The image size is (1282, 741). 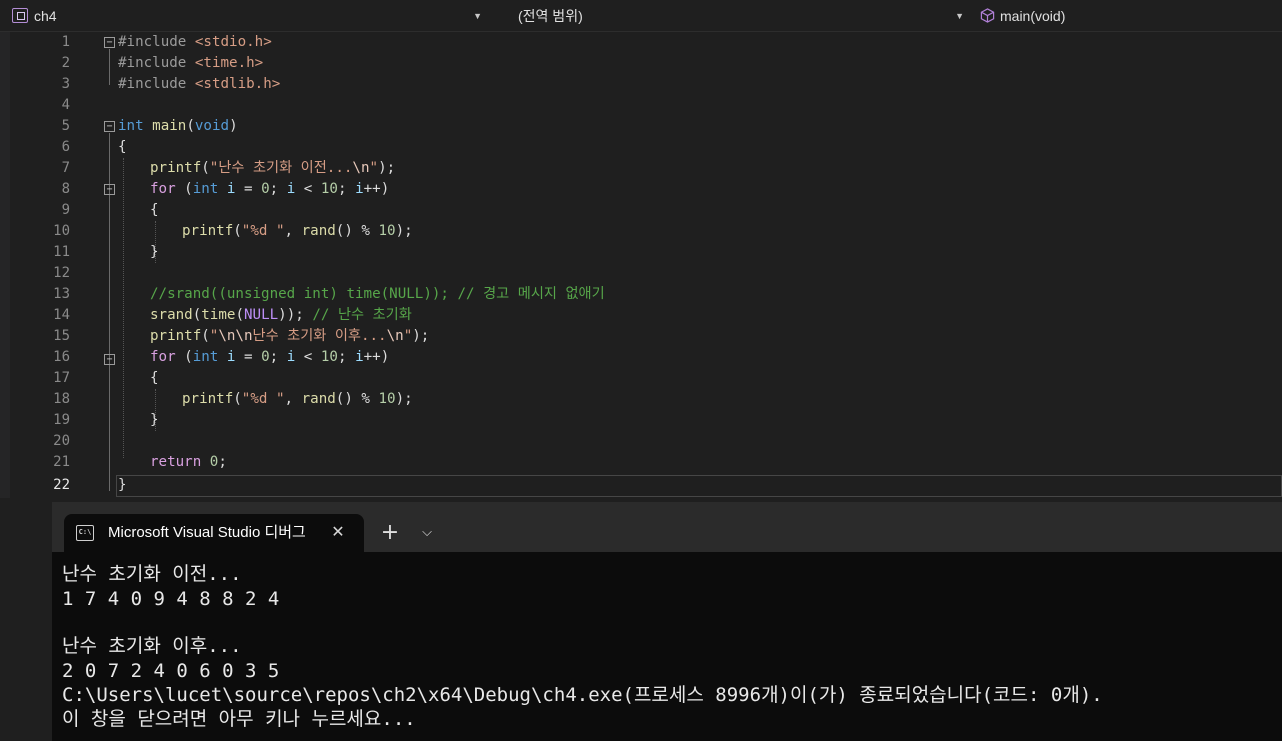 I want to click on code-line: int main(void), so click(x=178, y=126).